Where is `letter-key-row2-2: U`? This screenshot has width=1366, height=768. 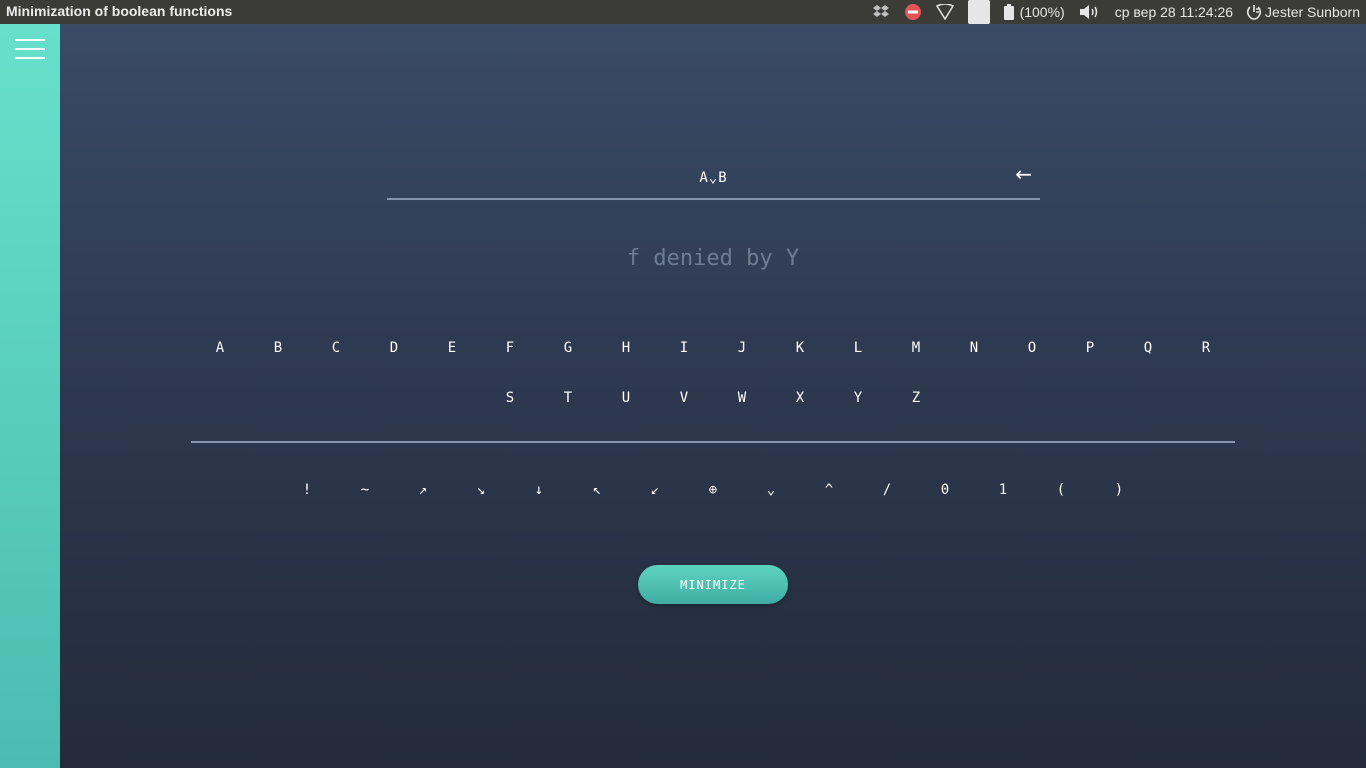 letter-key-row2-2: U is located at coordinates (626, 398).